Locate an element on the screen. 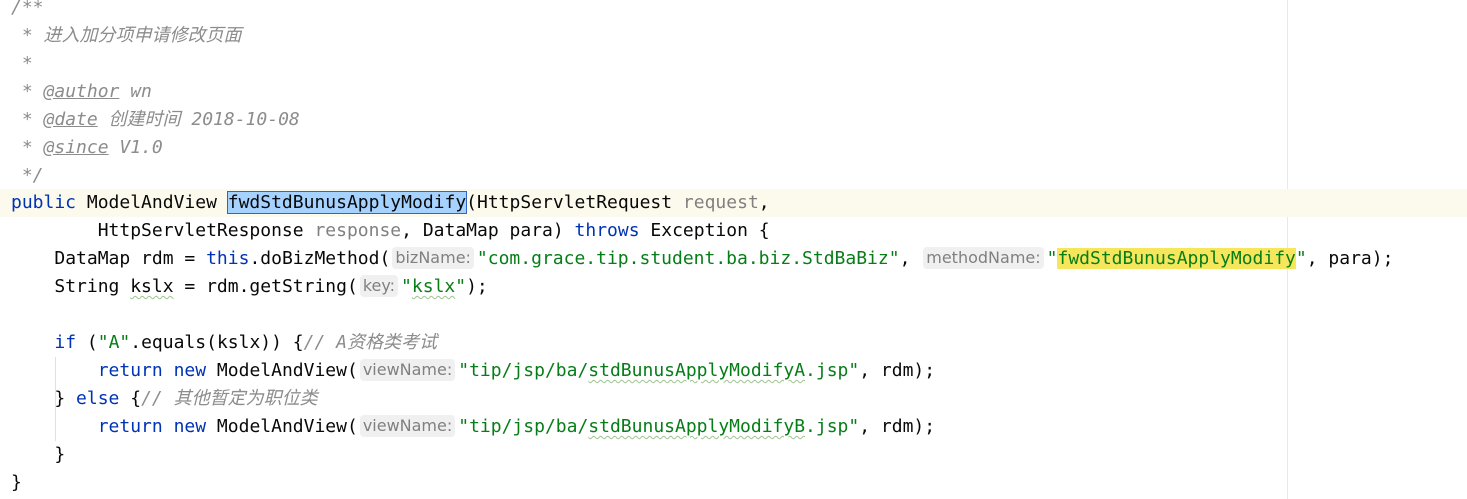 Image resolution: width=1467 pixels, height=499 pixels. paren: ( is located at coordinates (87, 342).